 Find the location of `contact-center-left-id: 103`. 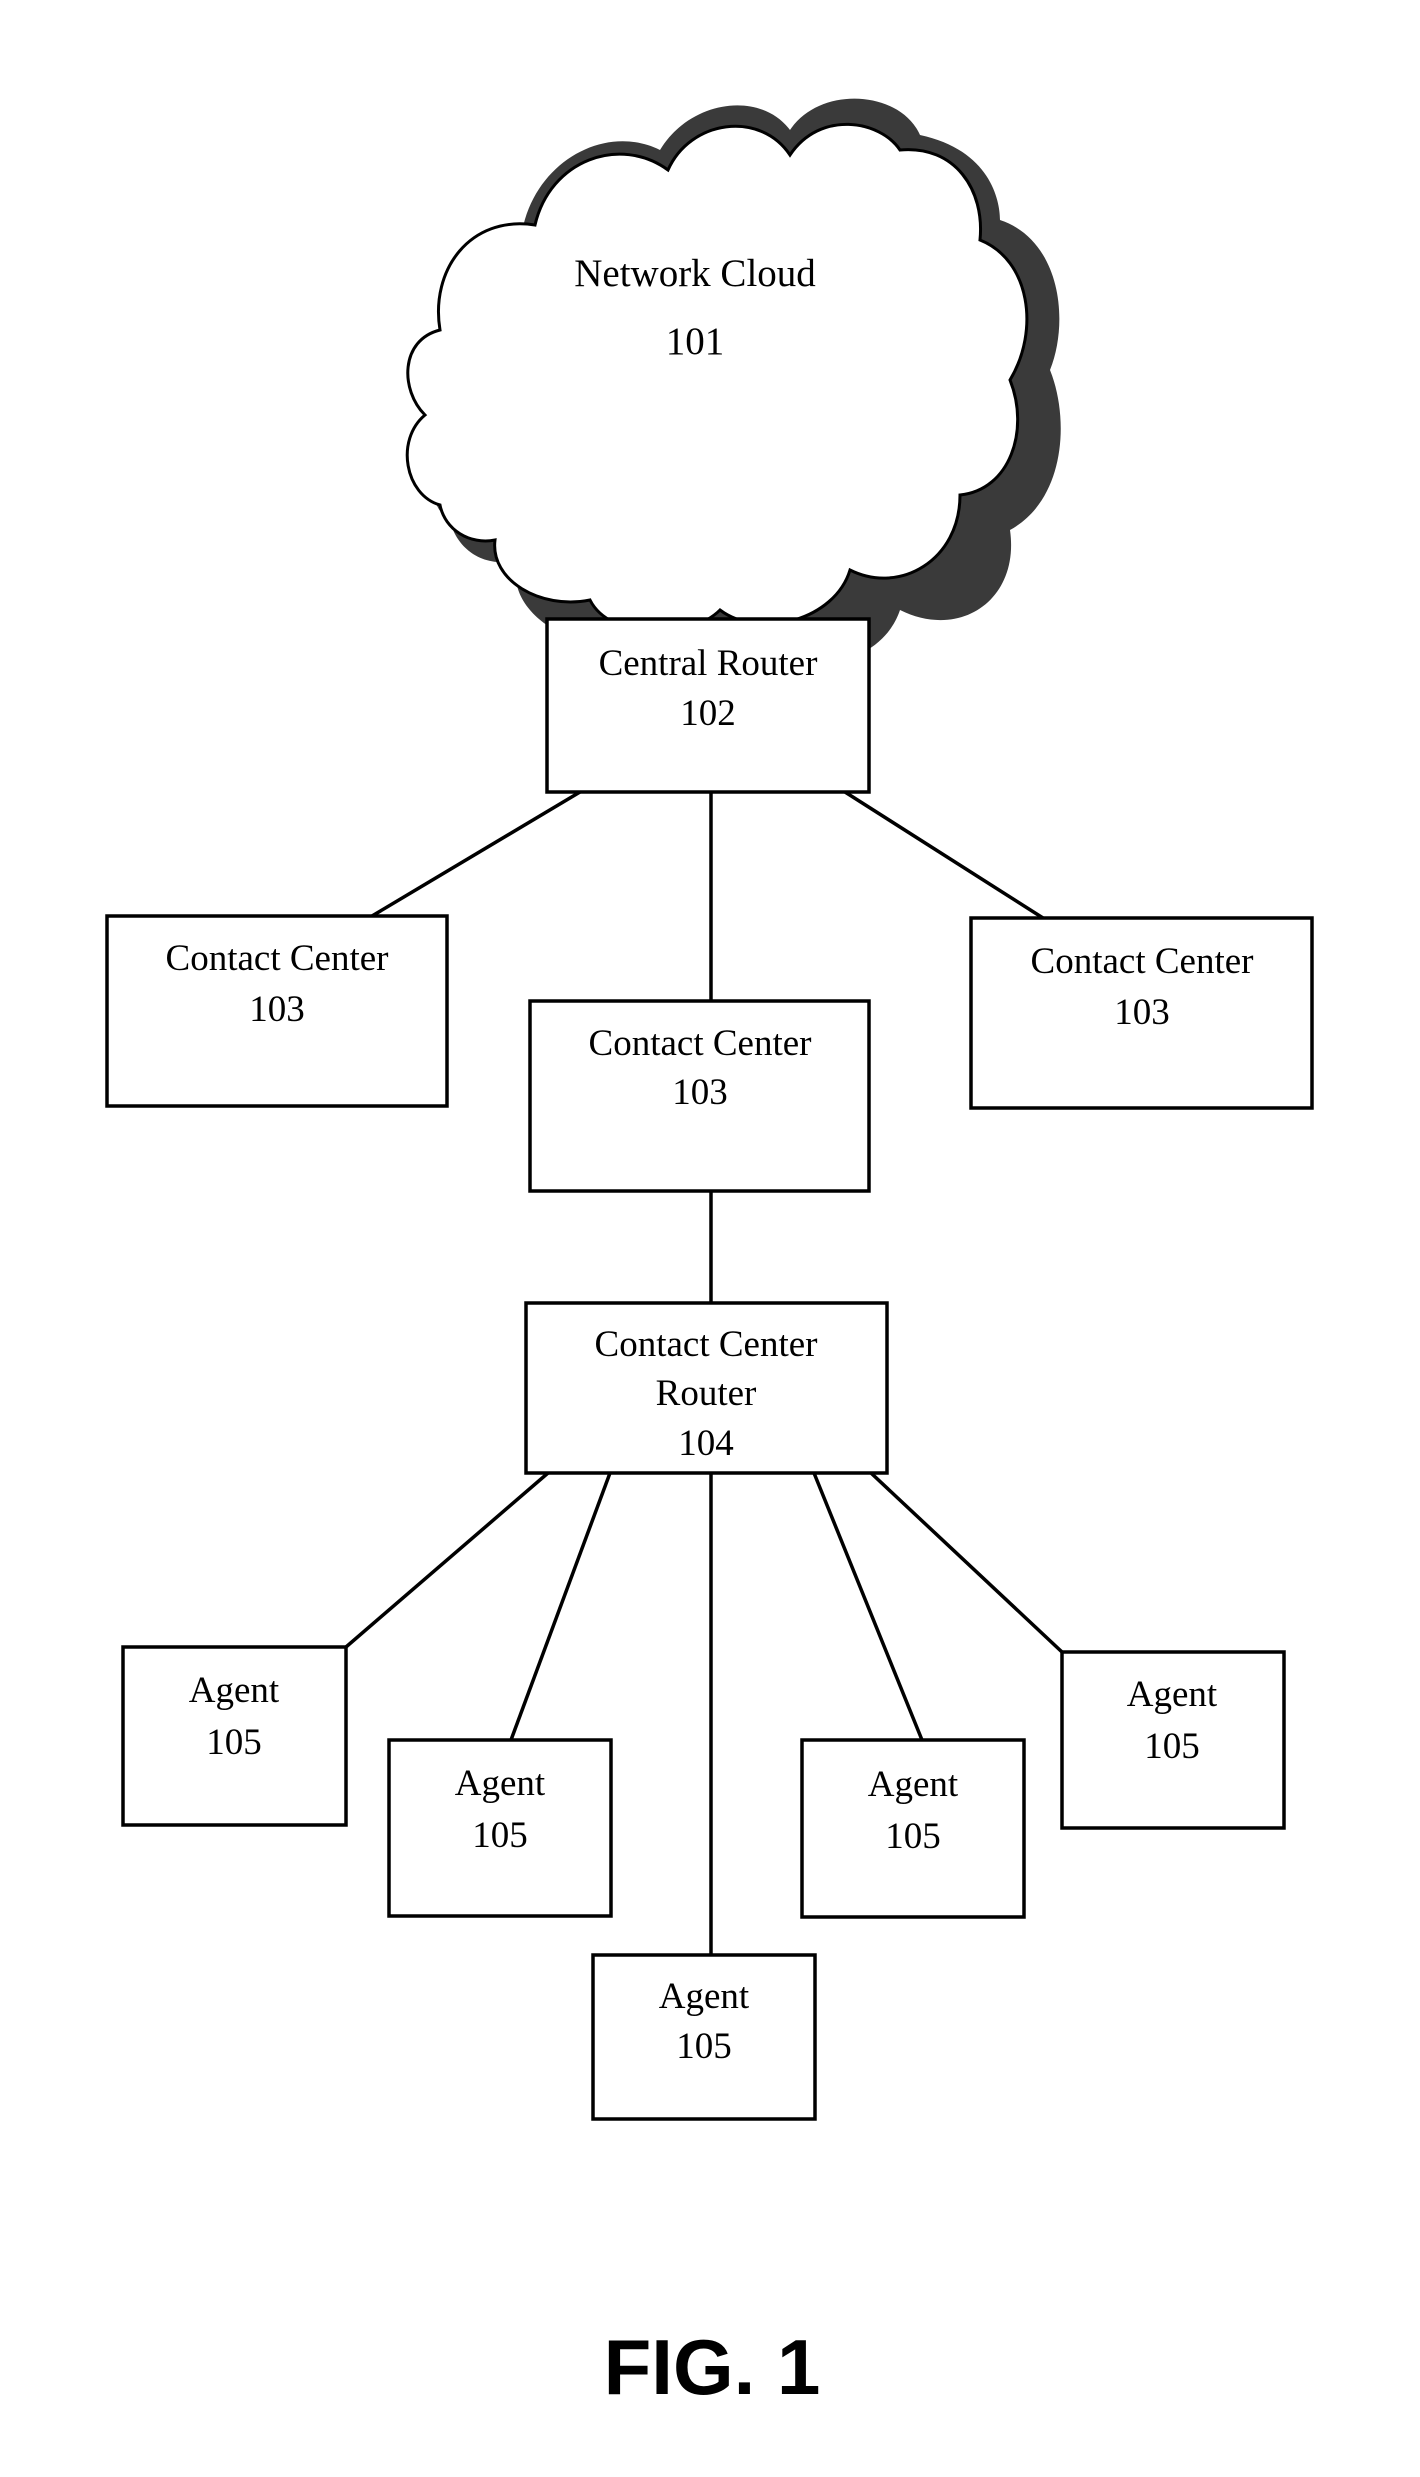

contact-center-left-id: 103 is located at coordinates (277, 1009).